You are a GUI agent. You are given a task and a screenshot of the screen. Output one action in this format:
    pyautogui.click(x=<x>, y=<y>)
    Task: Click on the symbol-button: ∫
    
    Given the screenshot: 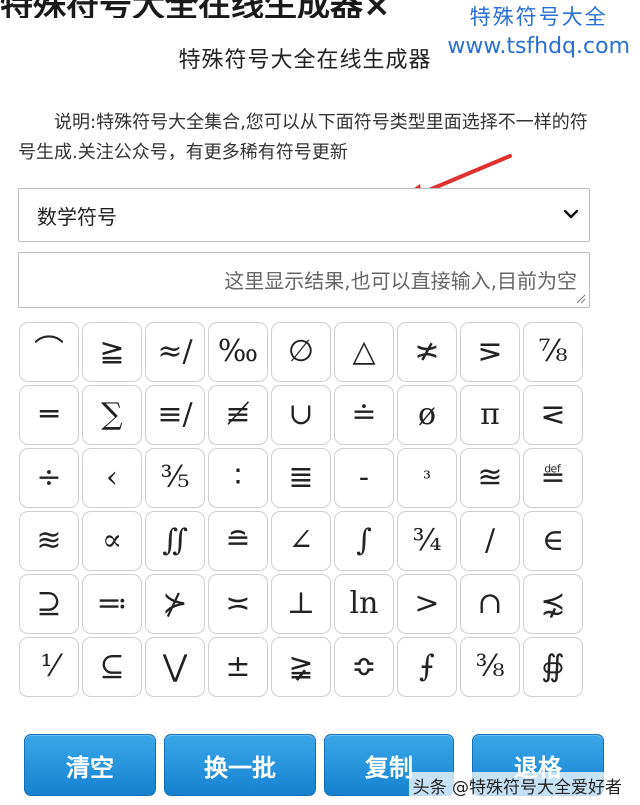 What is the action you would take?
    pyautogui.click(x=364, y=541)
    